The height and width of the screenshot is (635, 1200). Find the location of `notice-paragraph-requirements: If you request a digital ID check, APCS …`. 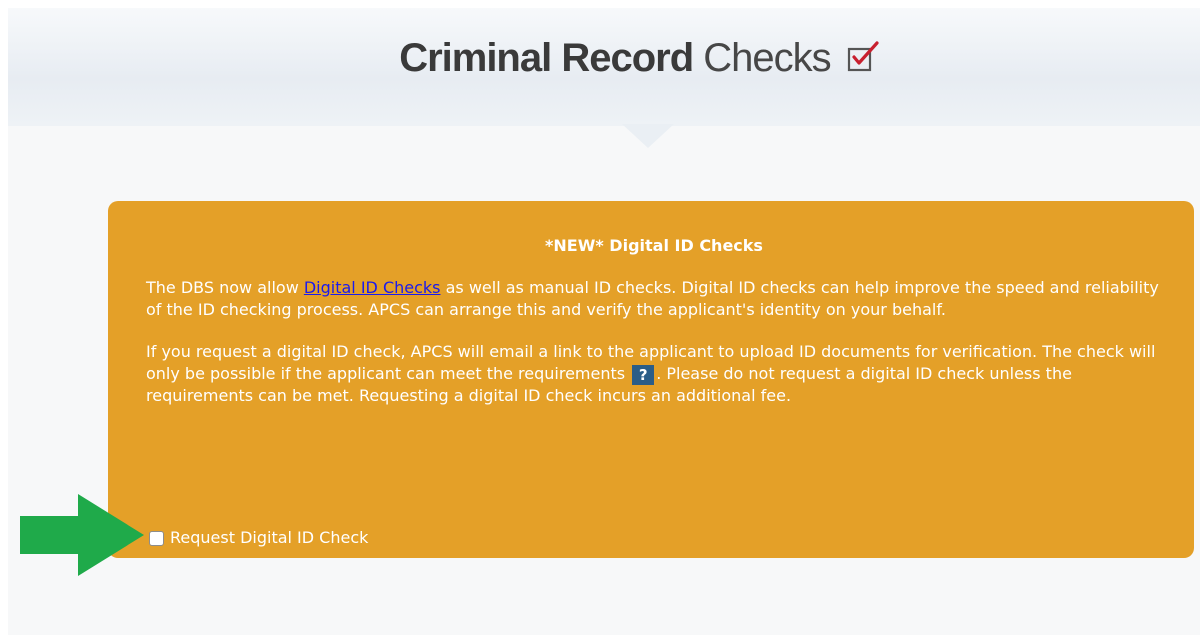

notice-paragraph-requirements: If you request a digital ID check, APCS … is located at coordinates (654, 374).